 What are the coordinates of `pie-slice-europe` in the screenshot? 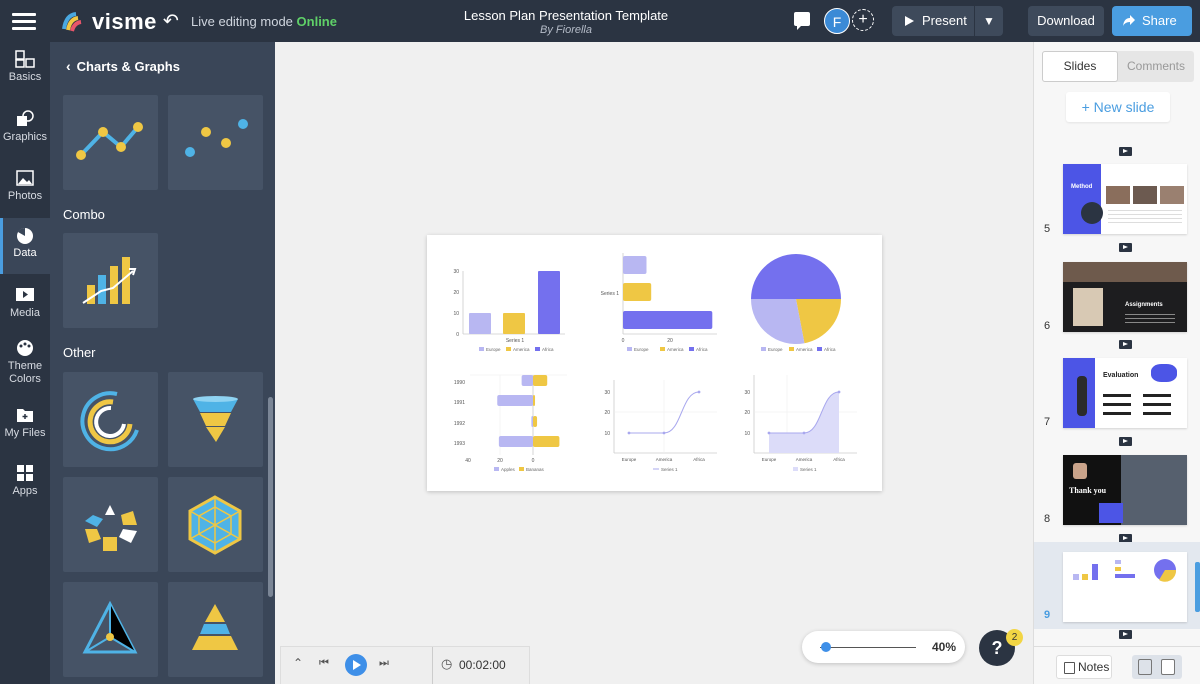 It's located at (796, 276).